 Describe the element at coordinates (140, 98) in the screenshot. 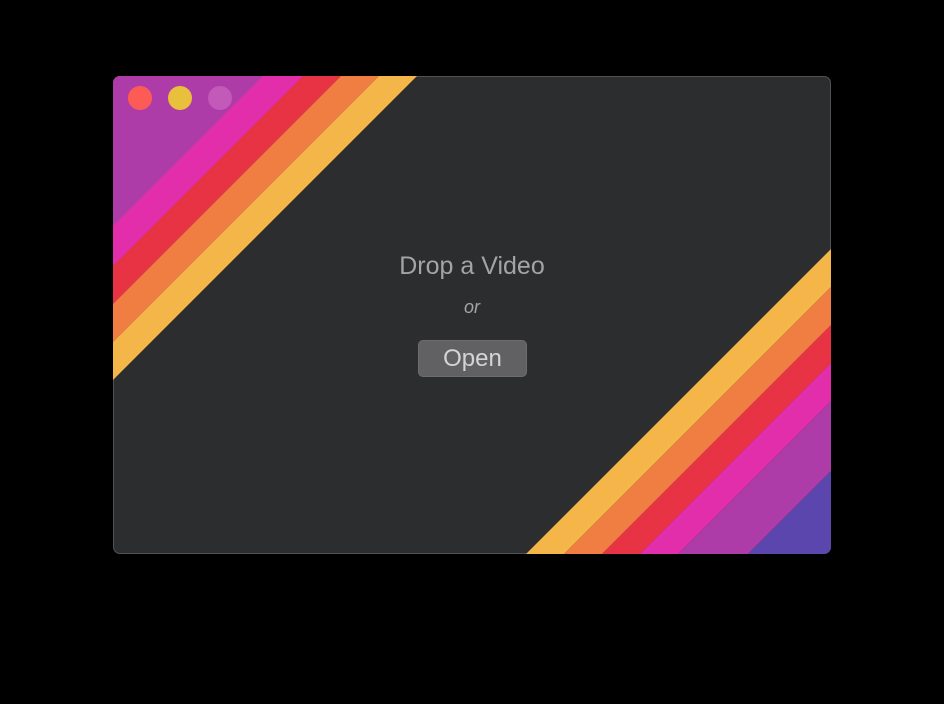

I see `close-window-button` at that location.